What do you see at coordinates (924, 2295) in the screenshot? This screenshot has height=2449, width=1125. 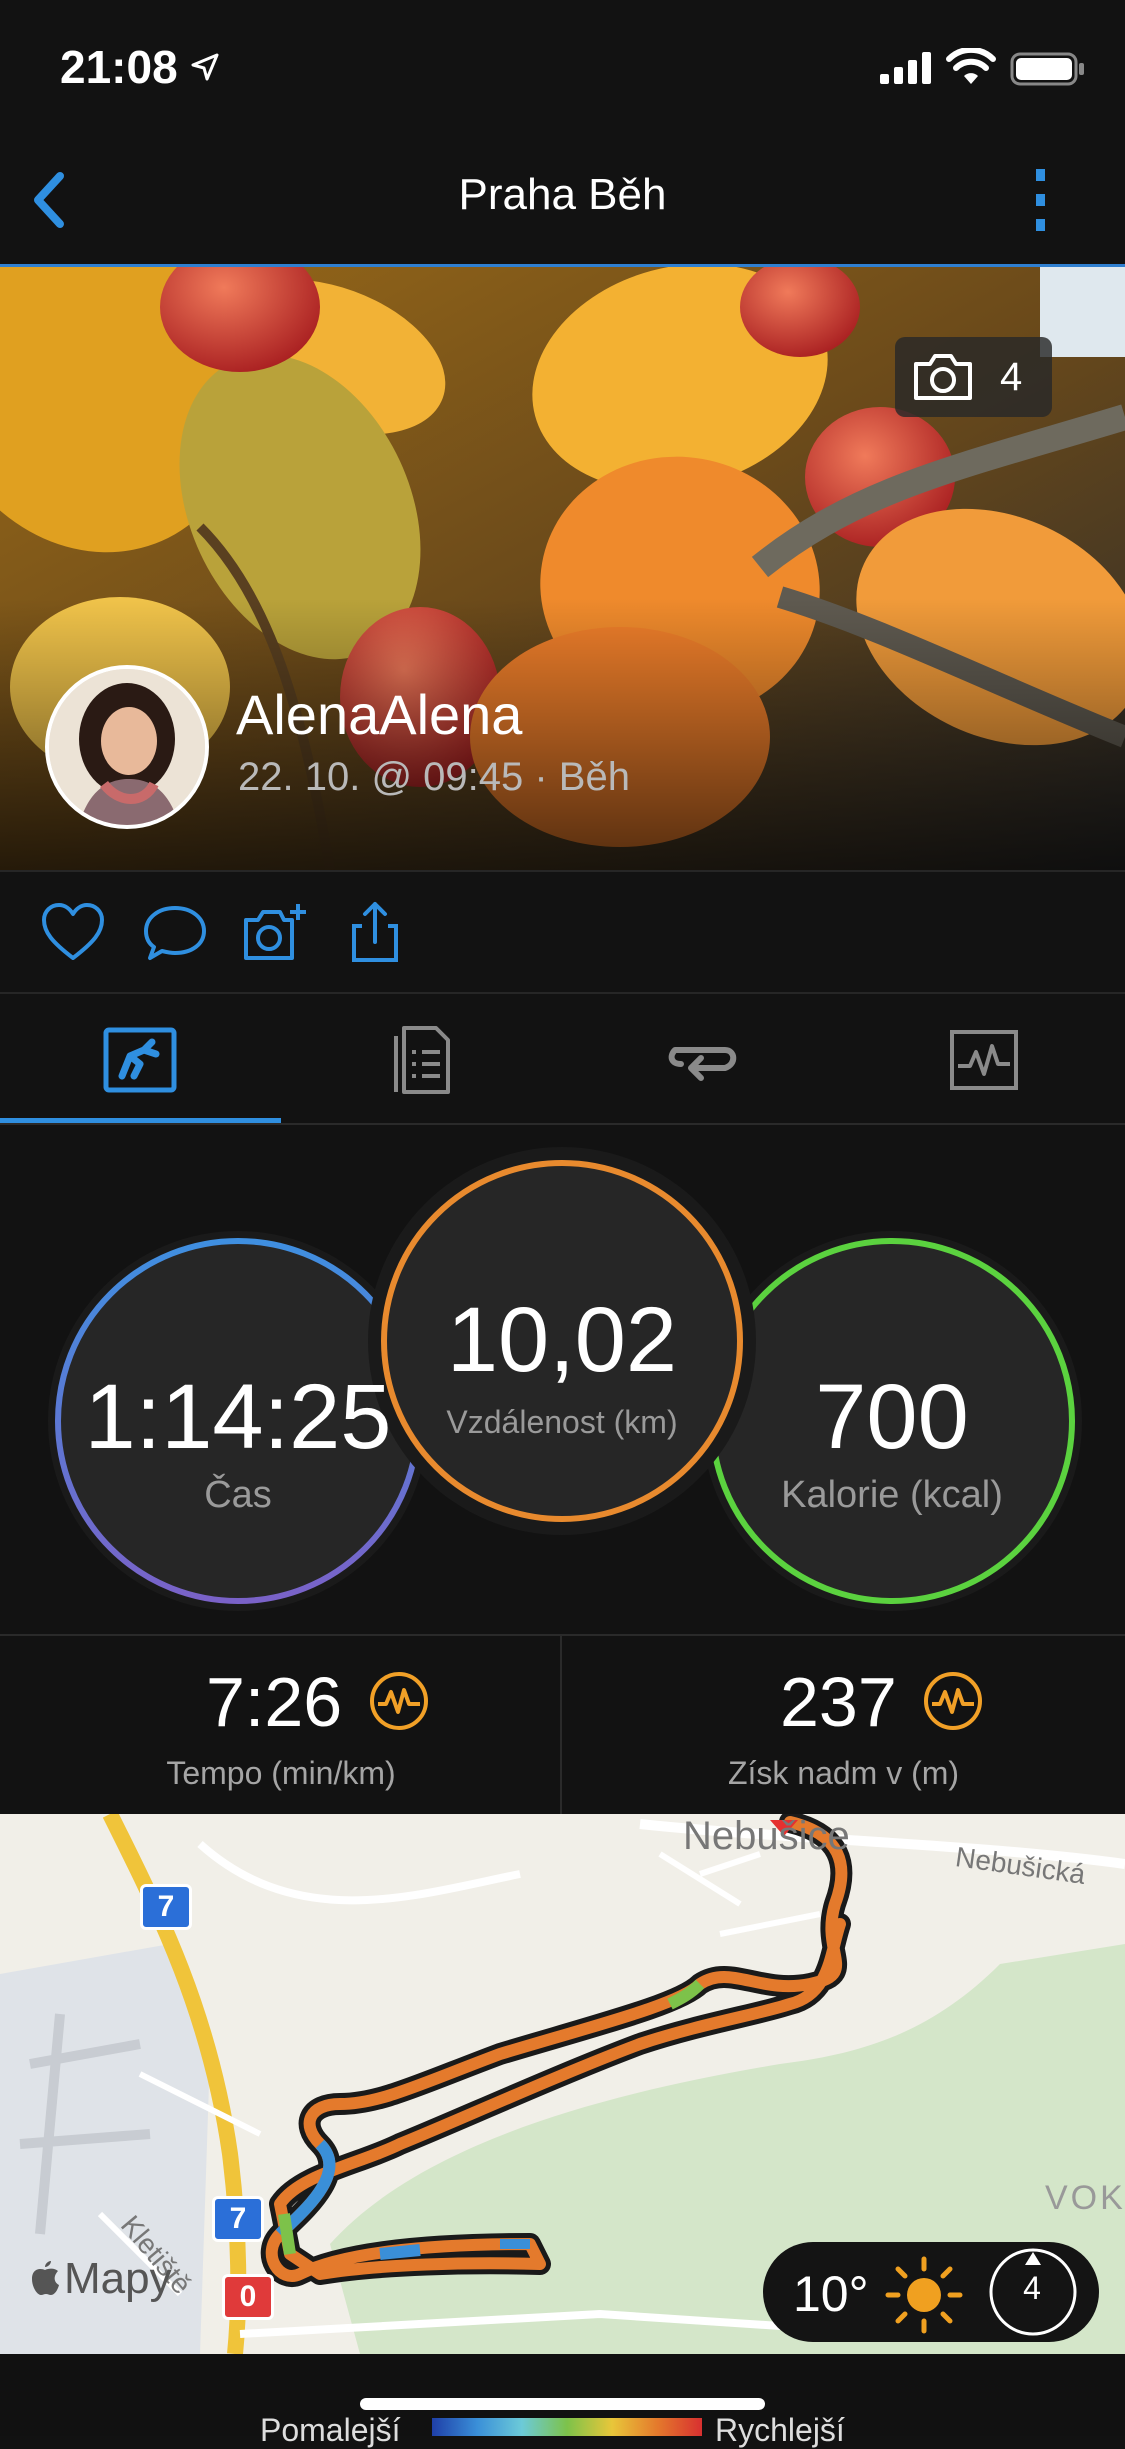 I see `sun-icon` at bounding box center [924, 2295].